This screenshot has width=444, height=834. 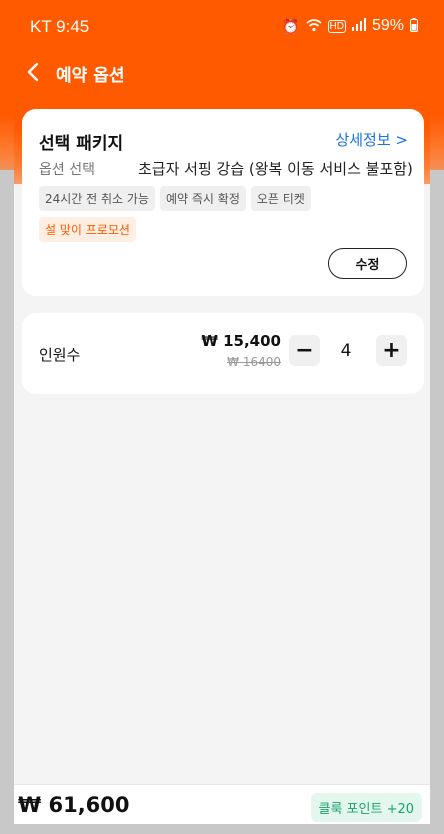 I want to click on package-tags: 24시간 전 취소 가능 예약 즉시 확정 오픈 티켓, so click(x=175, y=198).